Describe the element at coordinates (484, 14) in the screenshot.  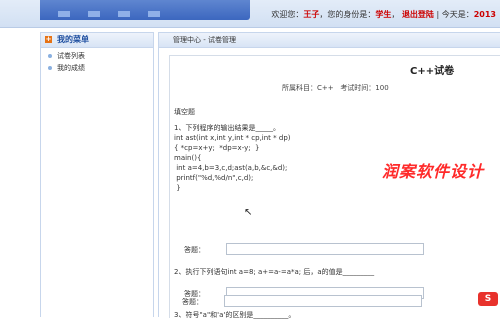
I see `date-value: 2013` at that location.